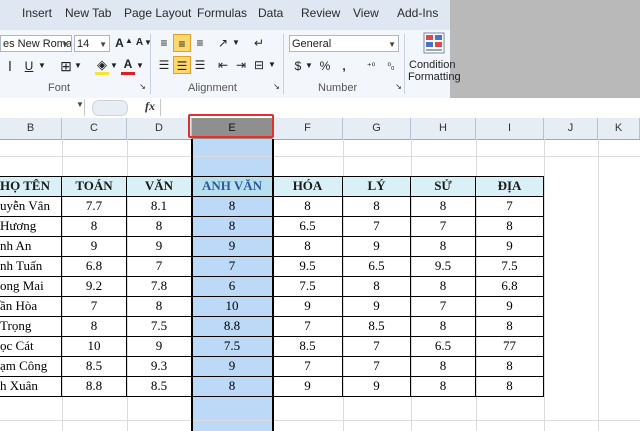 The height and width of the screenshot is (431, 640). Describe the element at coordinates (94, 128) in the screenshot. I see `column-header-c: C` at that location.